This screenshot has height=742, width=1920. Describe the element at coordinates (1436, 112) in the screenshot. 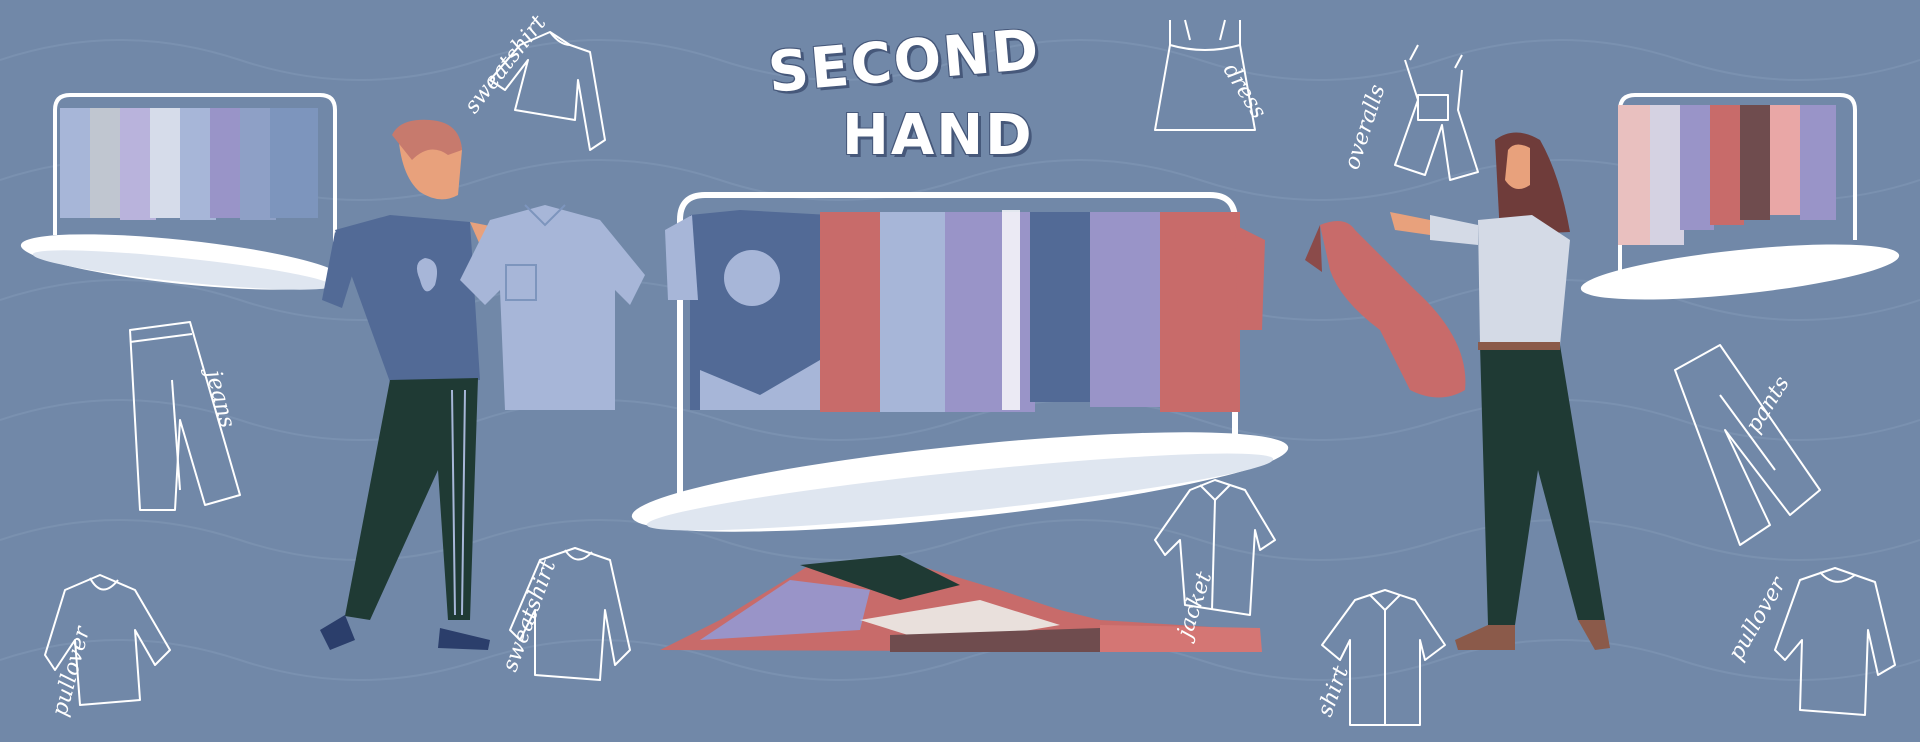

I see `overalls-icon` at that location.